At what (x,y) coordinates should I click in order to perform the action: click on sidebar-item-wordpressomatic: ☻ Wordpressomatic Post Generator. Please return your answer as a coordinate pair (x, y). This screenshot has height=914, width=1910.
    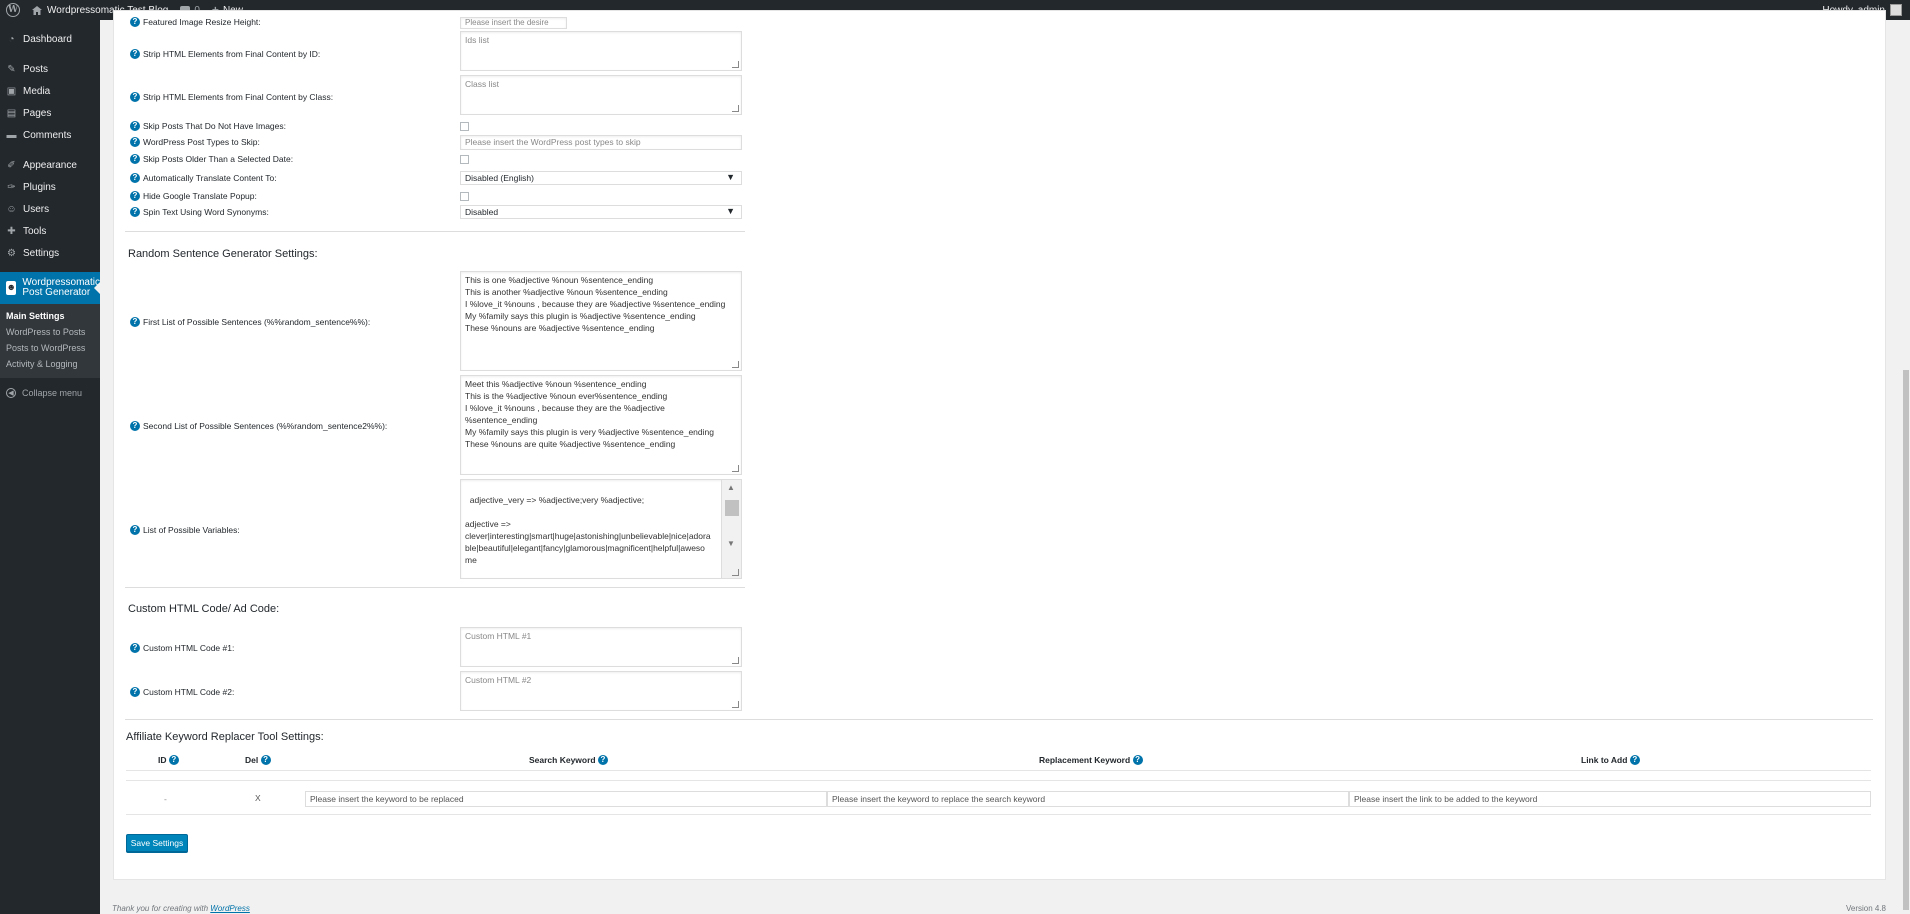
    Looking at the image, I should click on (50, 288).